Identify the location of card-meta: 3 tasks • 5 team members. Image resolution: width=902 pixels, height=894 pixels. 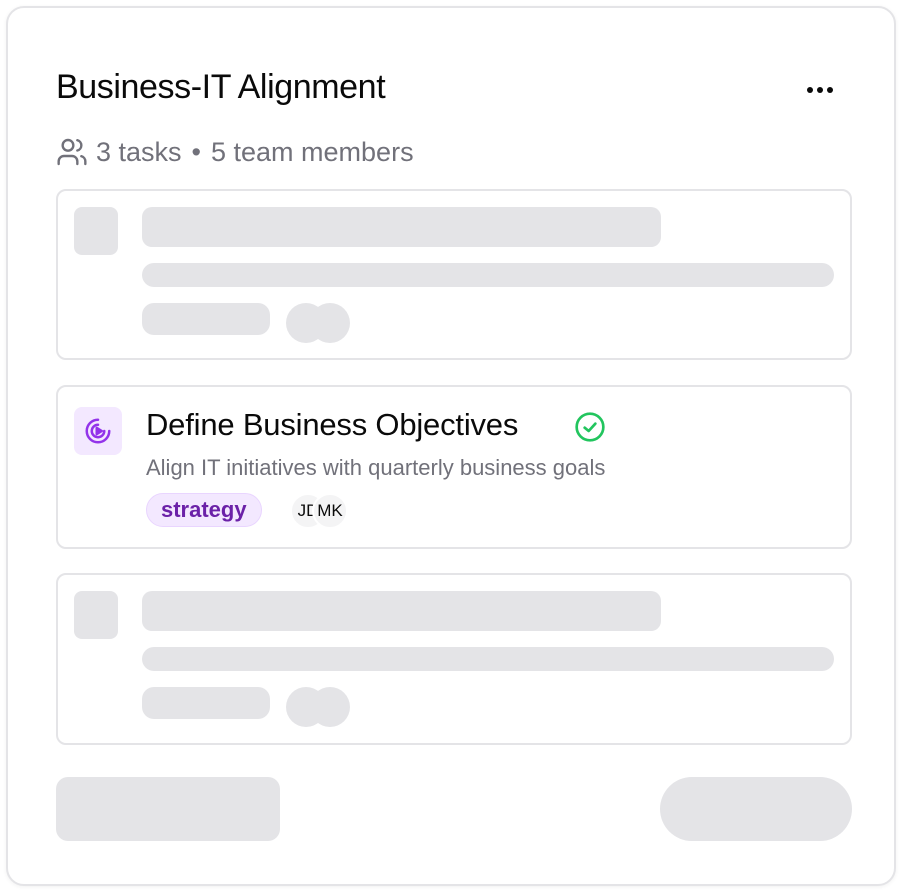
(235, 152).